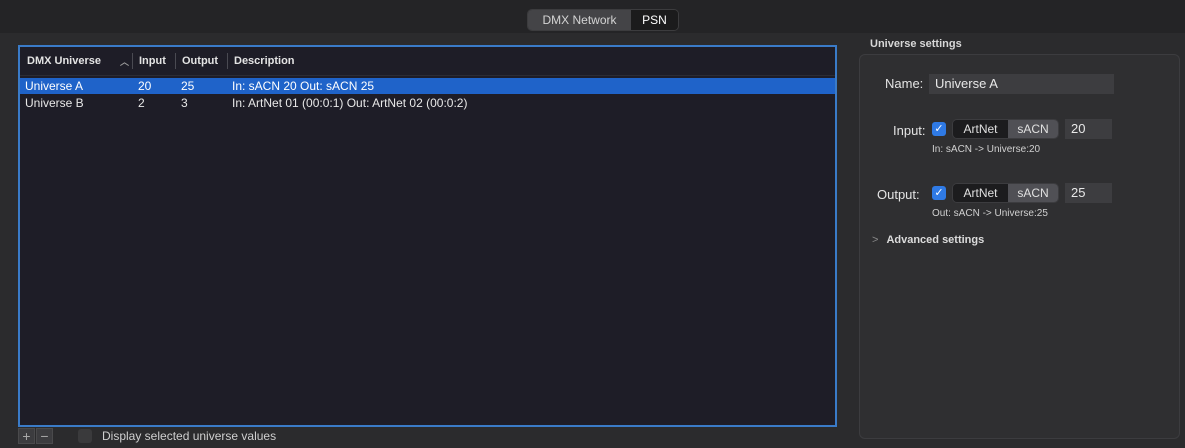  I want to click on table-header: DMX Universe ︿ Input Output Description, so click(427, 61).